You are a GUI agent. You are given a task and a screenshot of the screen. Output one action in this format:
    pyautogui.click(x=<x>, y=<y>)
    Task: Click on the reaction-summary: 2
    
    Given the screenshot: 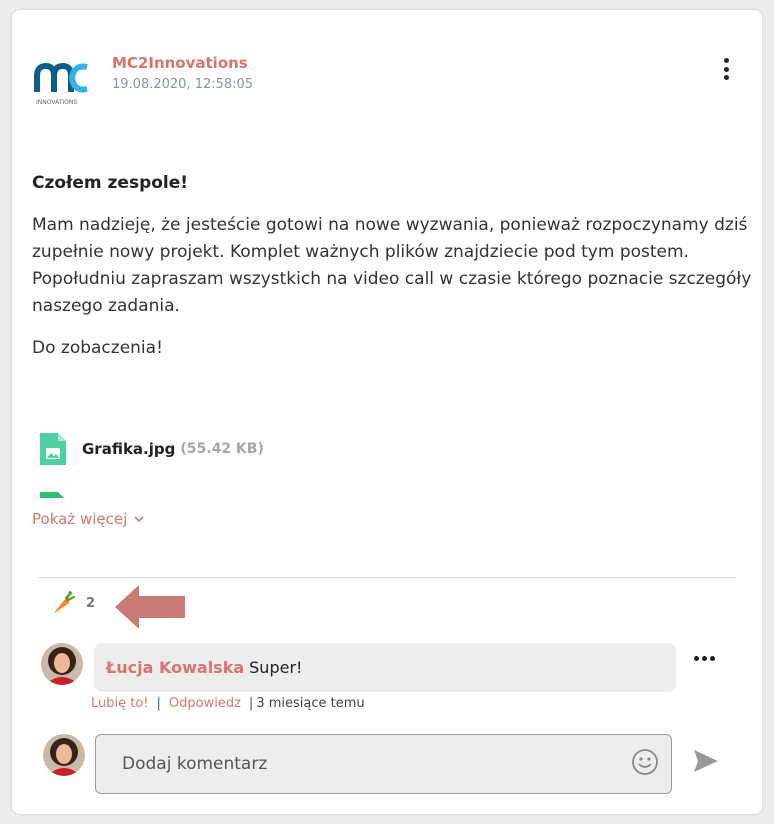 What is the action you would take?
    pyautogui.click(x=72, y=603)
    